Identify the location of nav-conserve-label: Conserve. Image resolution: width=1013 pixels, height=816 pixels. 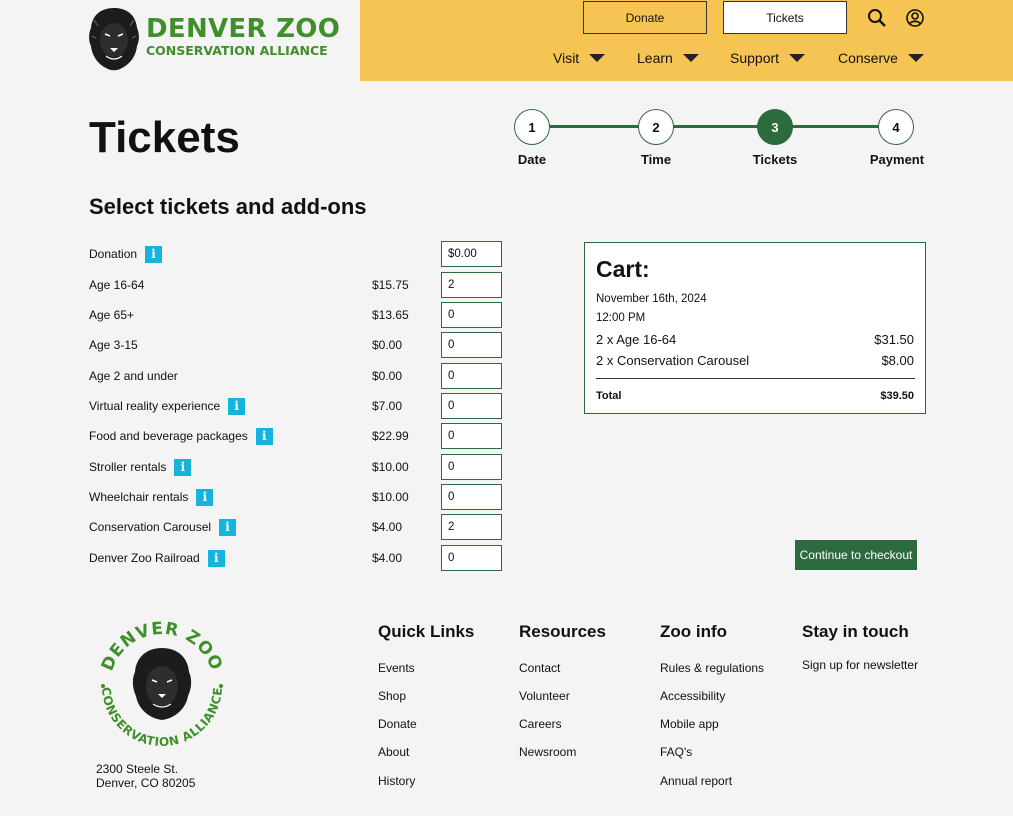
(868, 58).